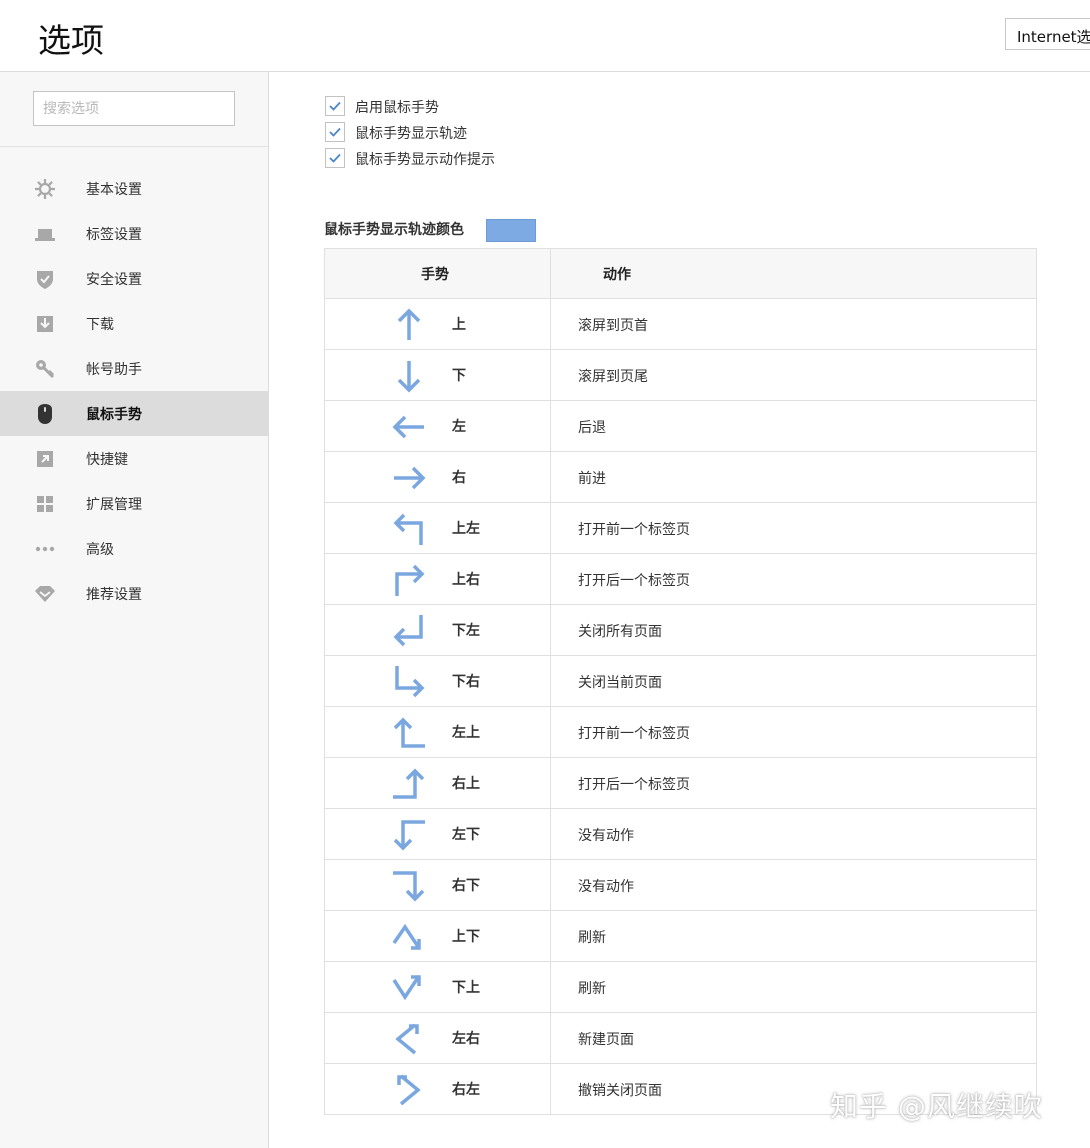 The width and height of the screenshot is (1090, 1148). What do you see at coordinates (466, 886) in the screenshot?
I see `gesture-direction: 右下` at bounding box center [466, 886].